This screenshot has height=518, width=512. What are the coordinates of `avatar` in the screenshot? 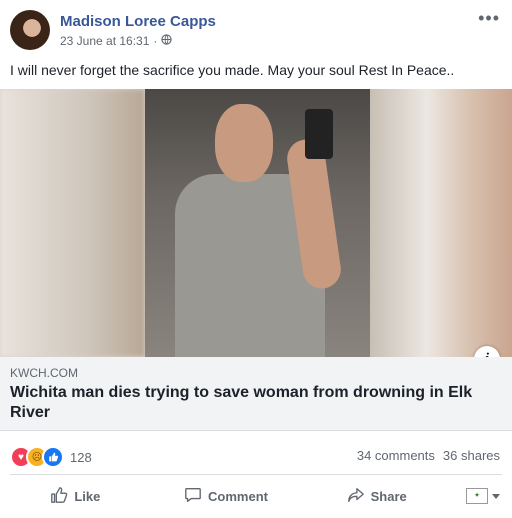 It's located at (30, 30).